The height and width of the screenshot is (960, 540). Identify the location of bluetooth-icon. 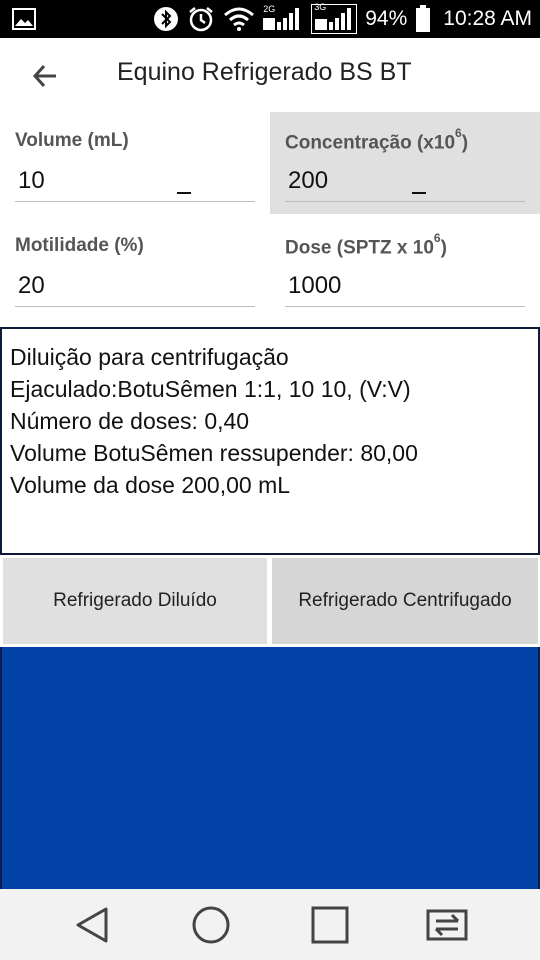
(166, 19).